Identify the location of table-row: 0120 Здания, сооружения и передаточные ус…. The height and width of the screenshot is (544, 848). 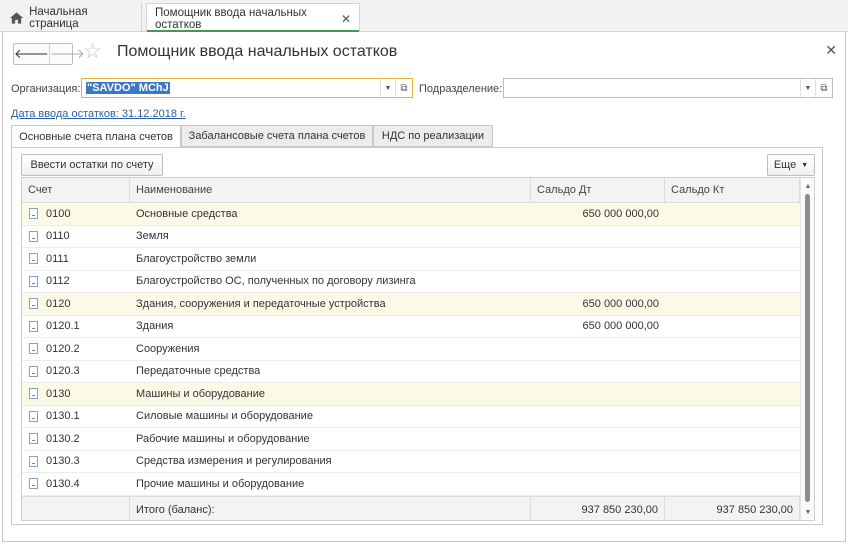
(411, 304).